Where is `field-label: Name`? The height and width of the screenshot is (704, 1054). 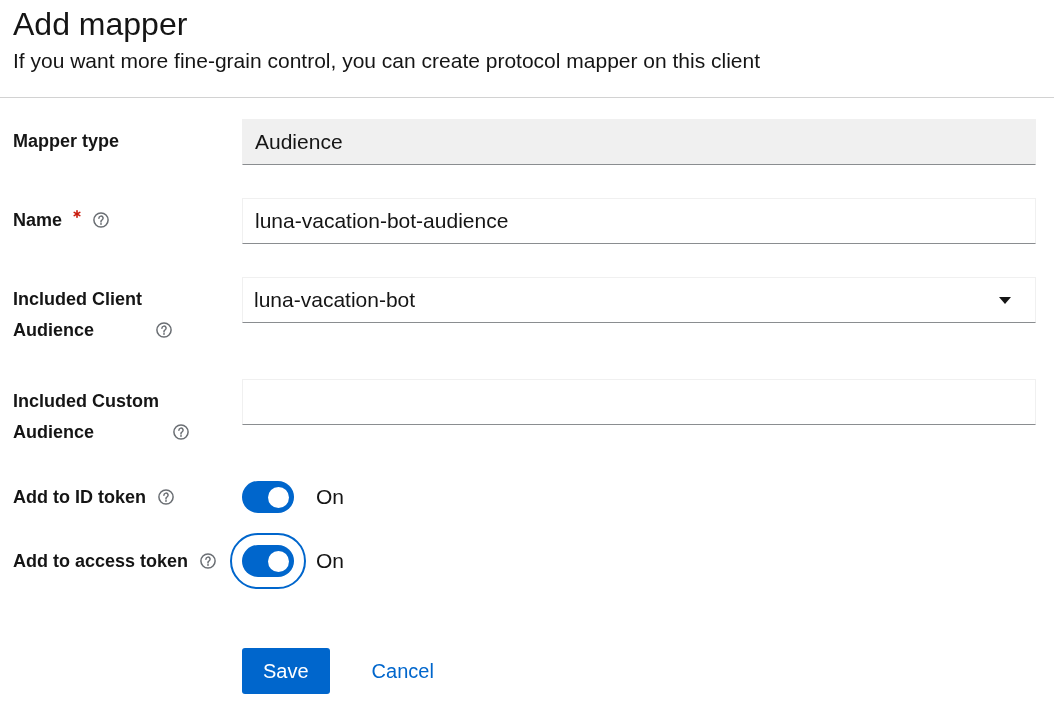
field-label: Name is located at coordinates (38, 220).